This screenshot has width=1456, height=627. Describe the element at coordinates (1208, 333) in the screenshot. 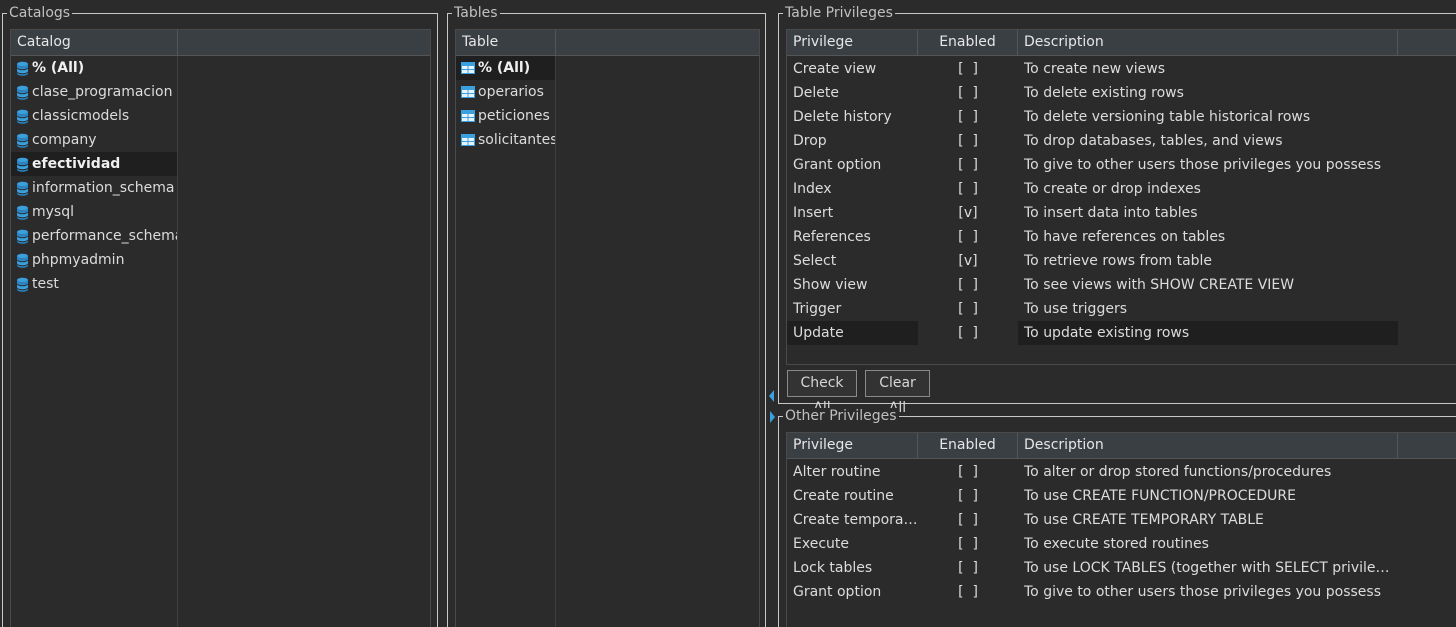

I see `description-cell: To update existing rows` at that location.